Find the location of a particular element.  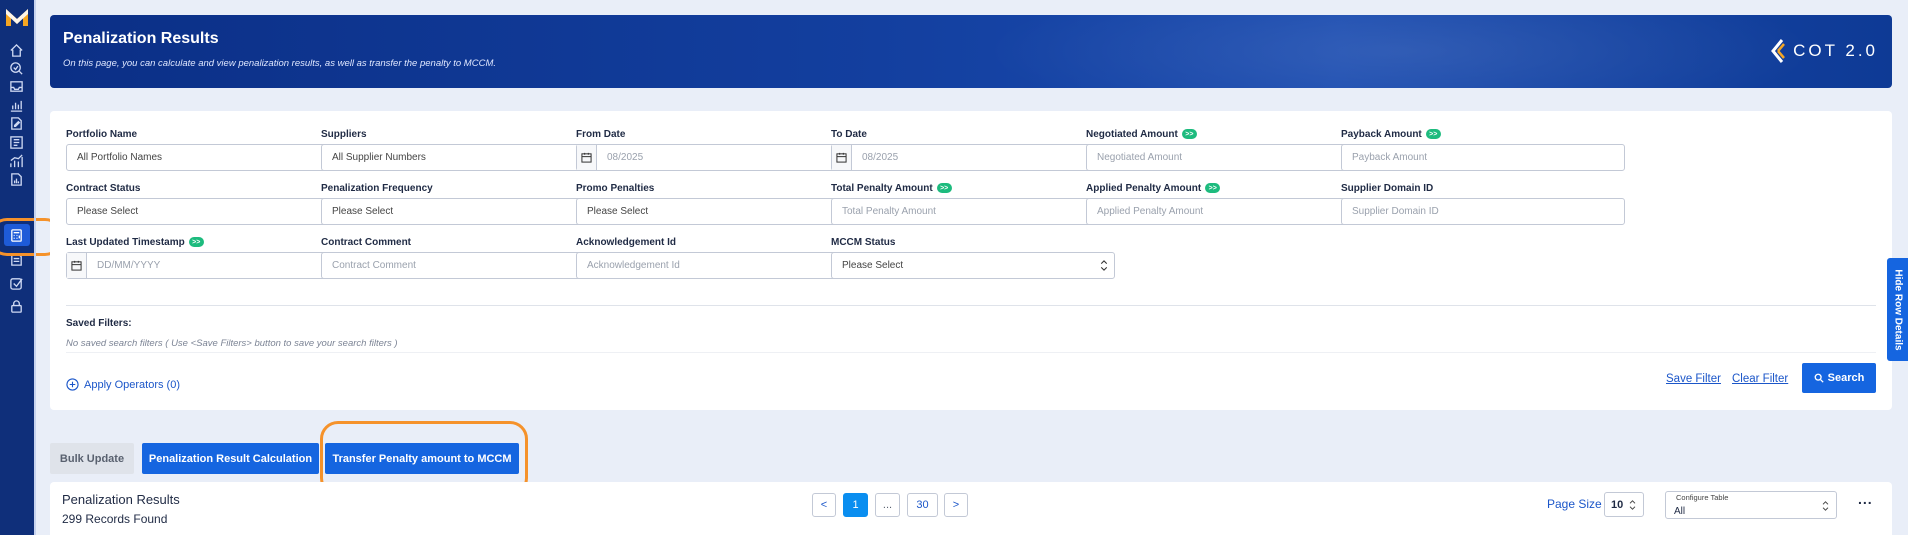

document-chart-icon is located at coordinates (16, 179).